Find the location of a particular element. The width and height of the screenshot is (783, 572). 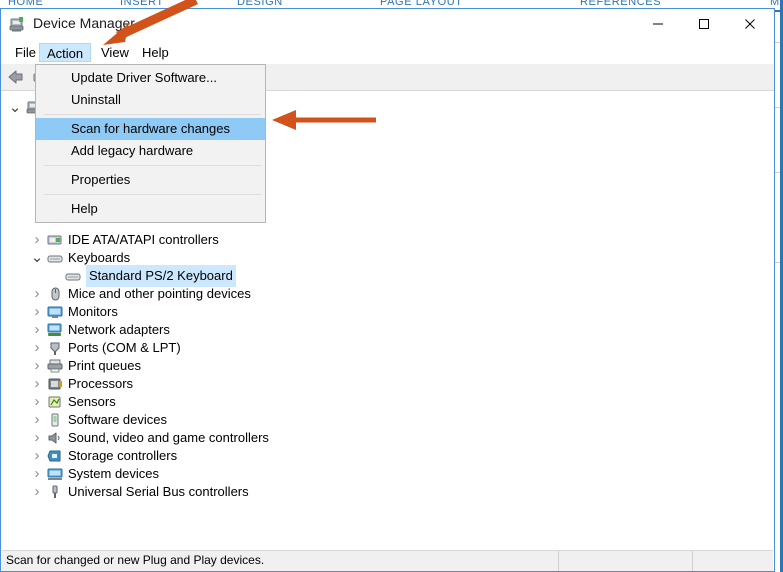

menu-bar: File Action View Help is located at coordinates (387, 52).